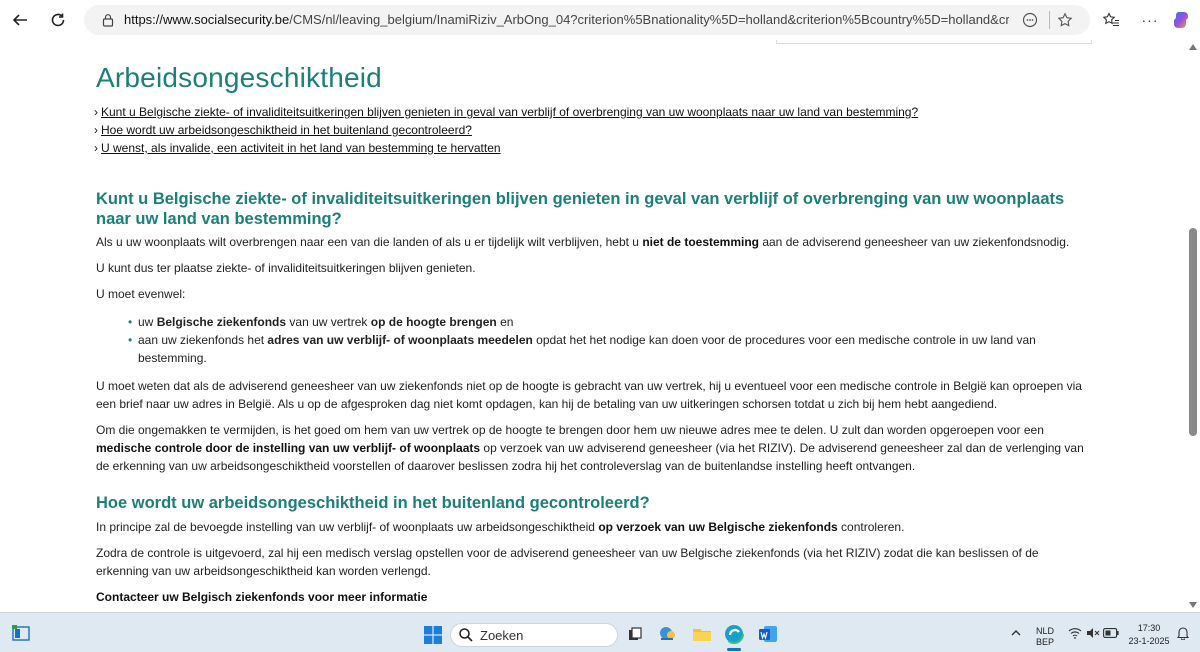 This screenshot has height=652, width=1200. I want to click on battery-icon, so click(1111, 633).